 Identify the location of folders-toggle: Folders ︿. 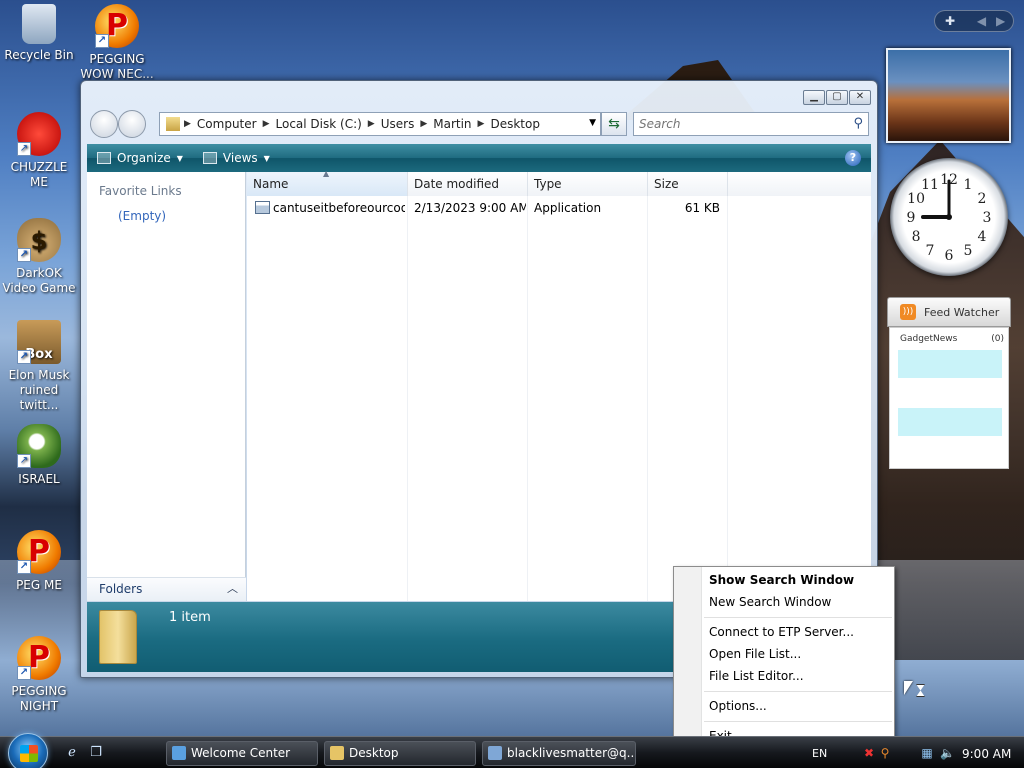
(166, 589).